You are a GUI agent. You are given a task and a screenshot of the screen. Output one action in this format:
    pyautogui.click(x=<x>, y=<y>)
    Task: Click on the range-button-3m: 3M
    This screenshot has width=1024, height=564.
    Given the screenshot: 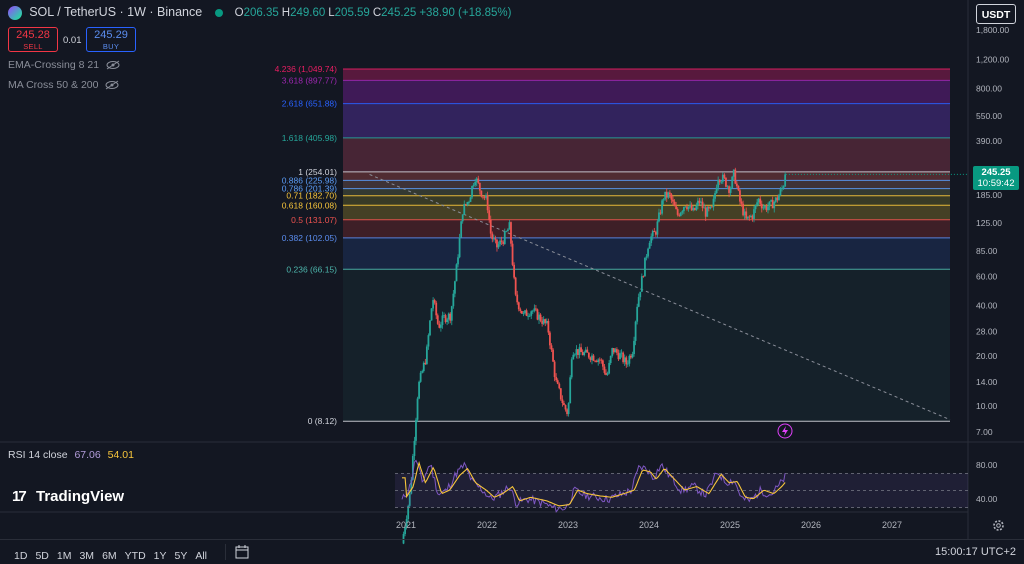 What is the action you would take?
    pyautogui.click(x=86, y=556)
    